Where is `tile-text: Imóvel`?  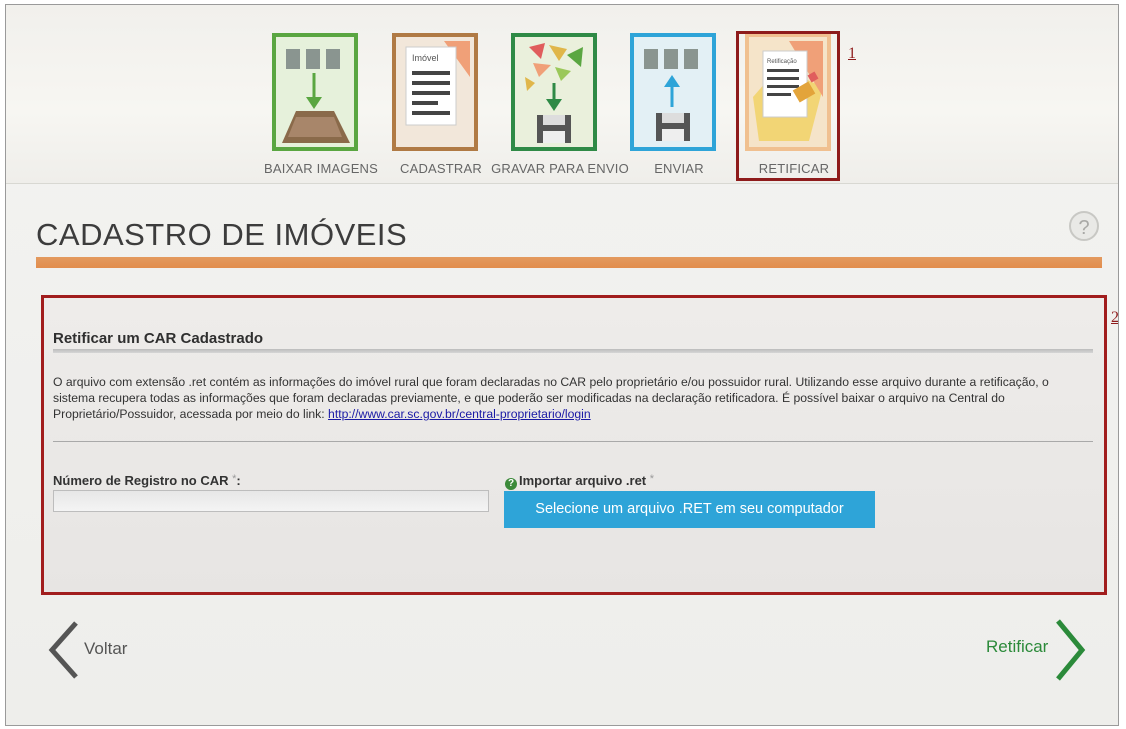
tile-text: Imóvel is located at coordinates (425, 58).